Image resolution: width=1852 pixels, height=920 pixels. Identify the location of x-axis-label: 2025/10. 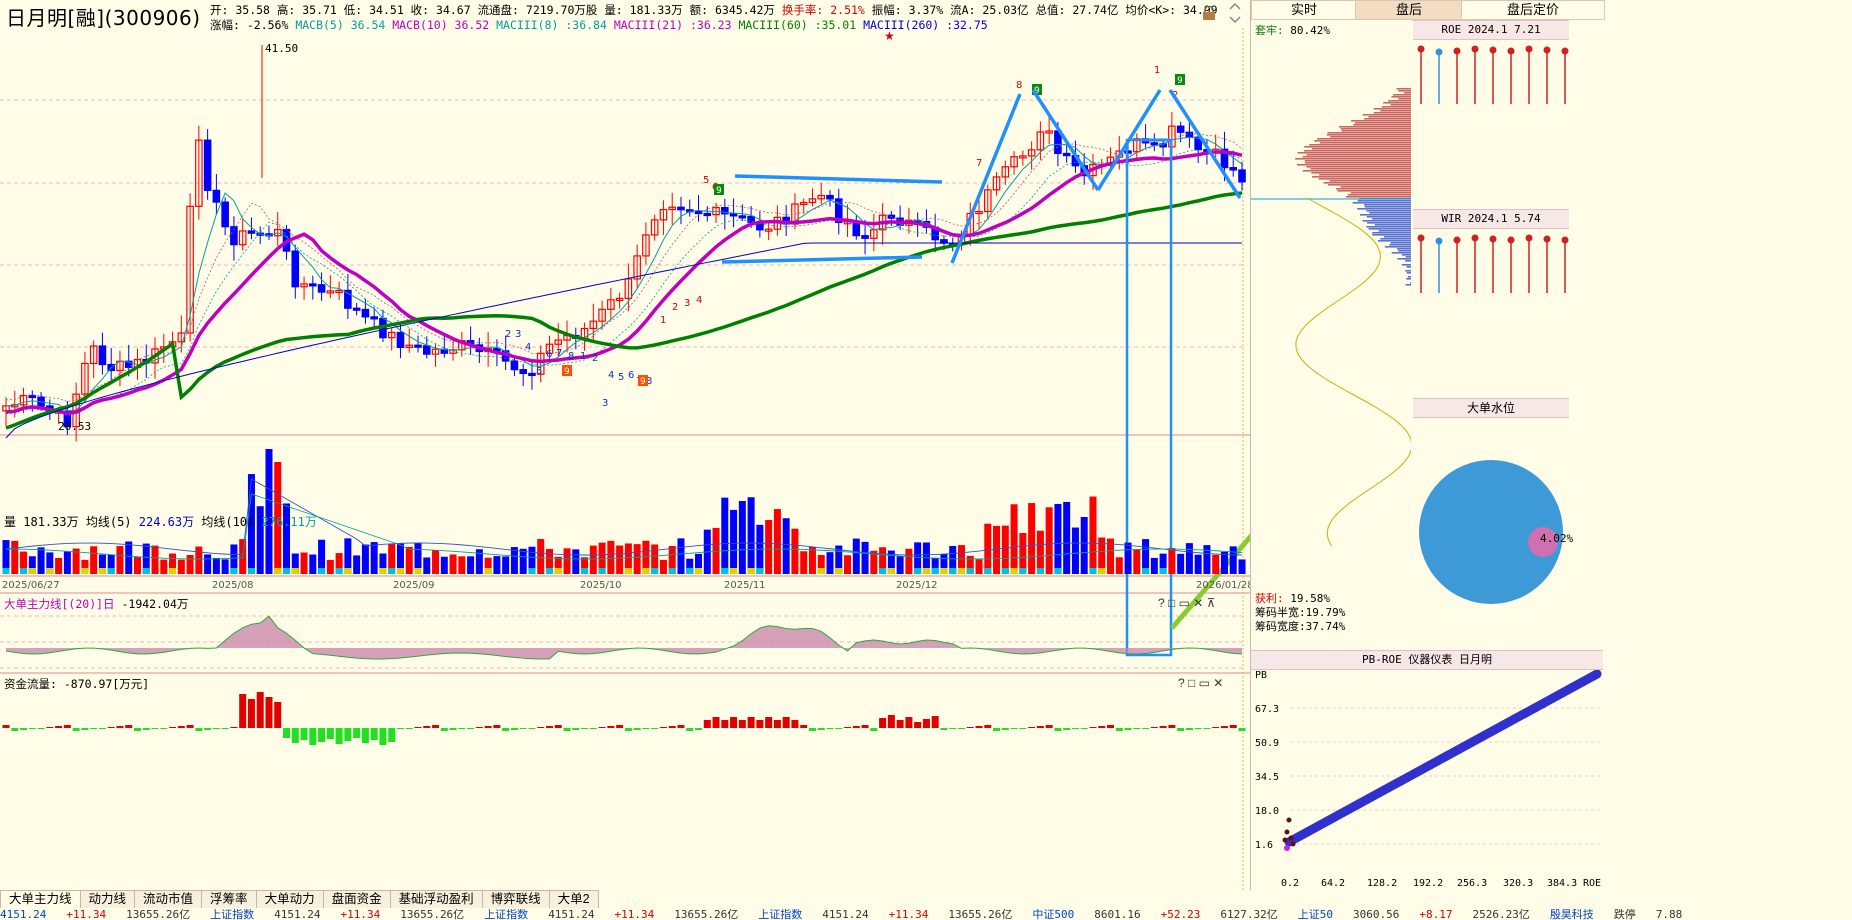
(601, 585).